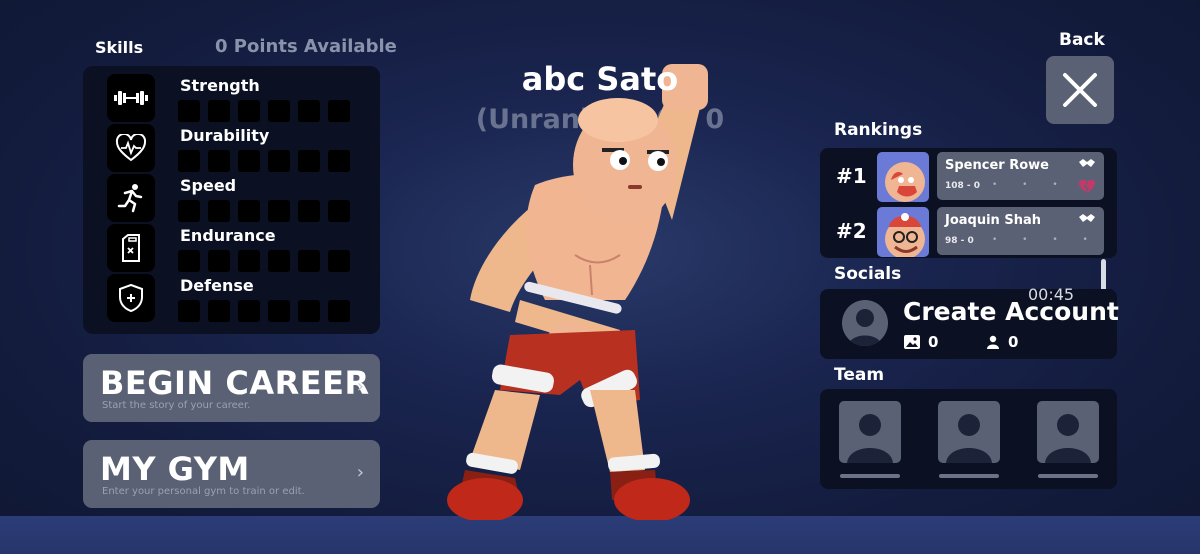 The image size is (1200, 554). I want to click on socials-title: Socials, so click(868, 274).